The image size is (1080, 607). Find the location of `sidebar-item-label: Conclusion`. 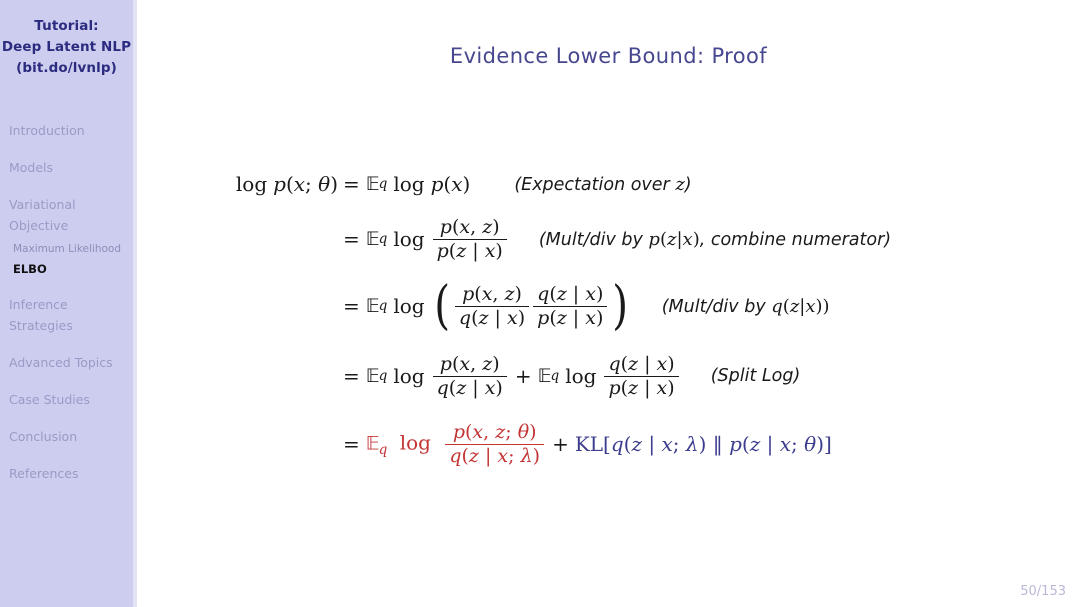

sidebar-item-label: Conclusion is located at coordinates (43, 436).